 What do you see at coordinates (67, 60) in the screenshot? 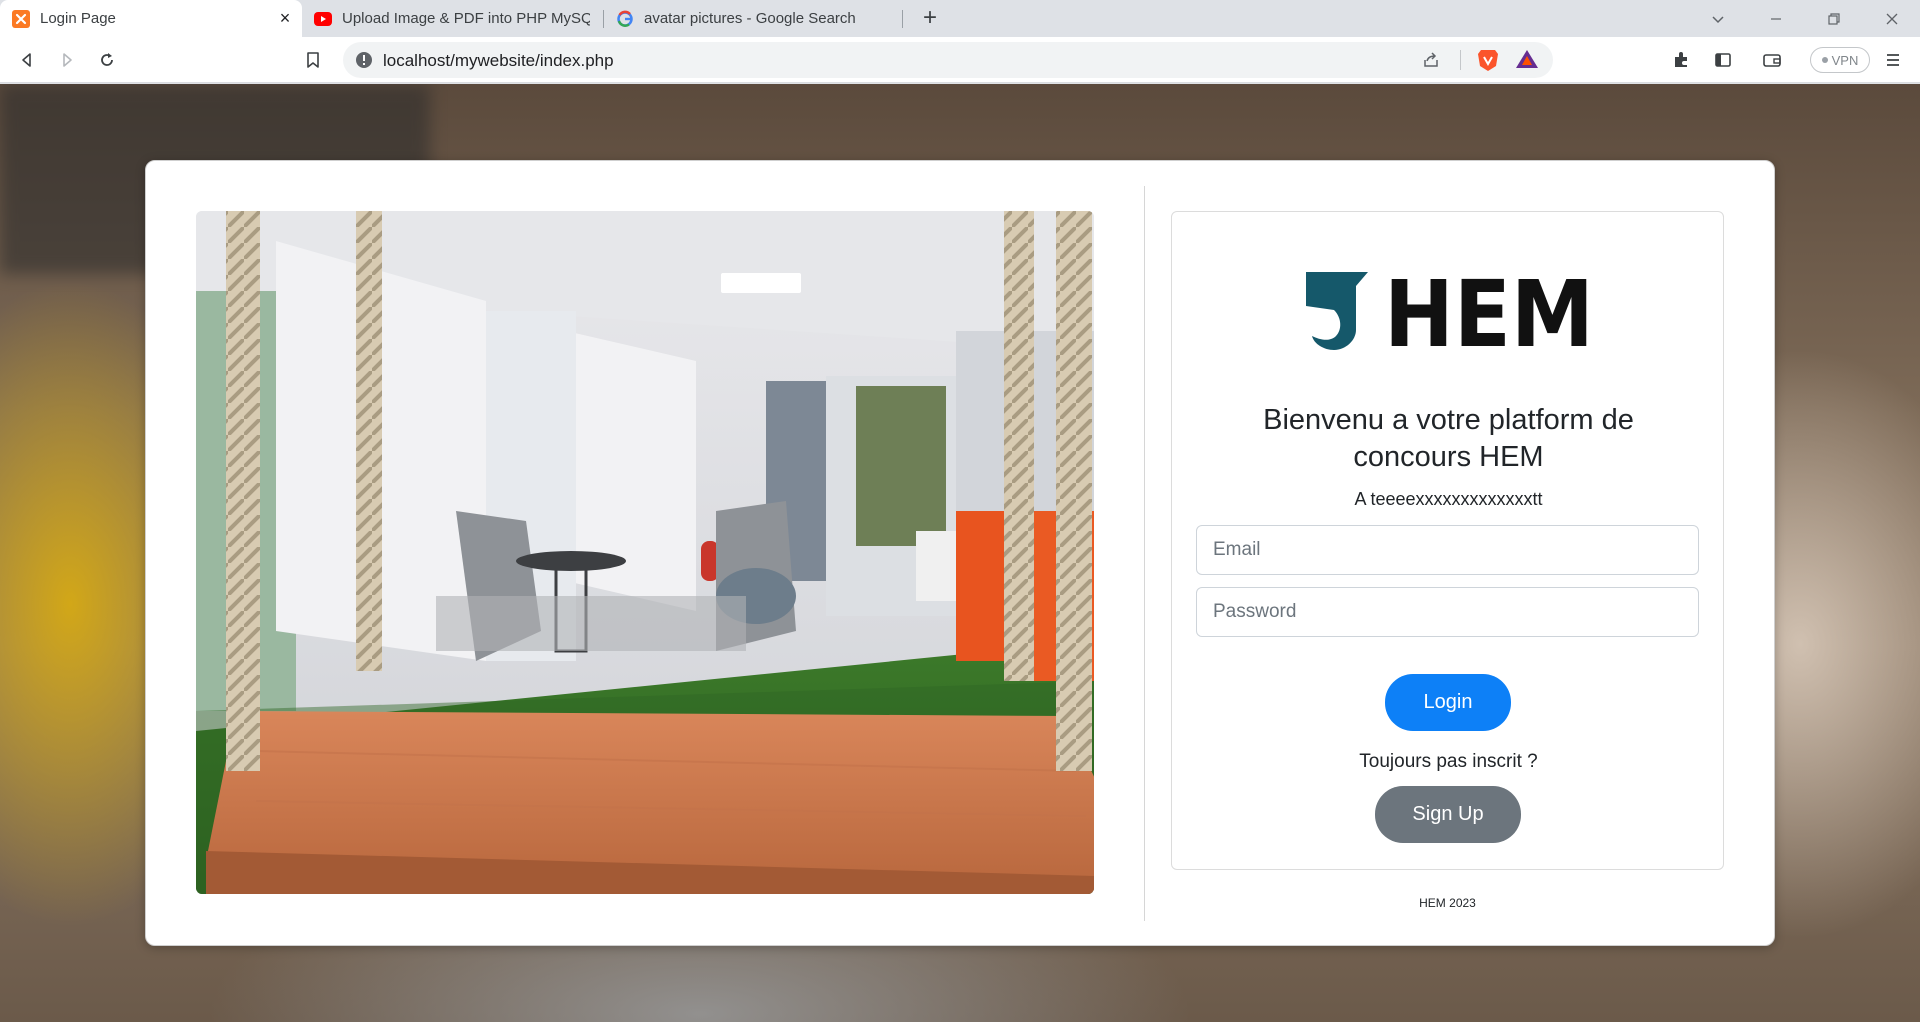
I see `forward-icon` at bounding box center [67, 60].